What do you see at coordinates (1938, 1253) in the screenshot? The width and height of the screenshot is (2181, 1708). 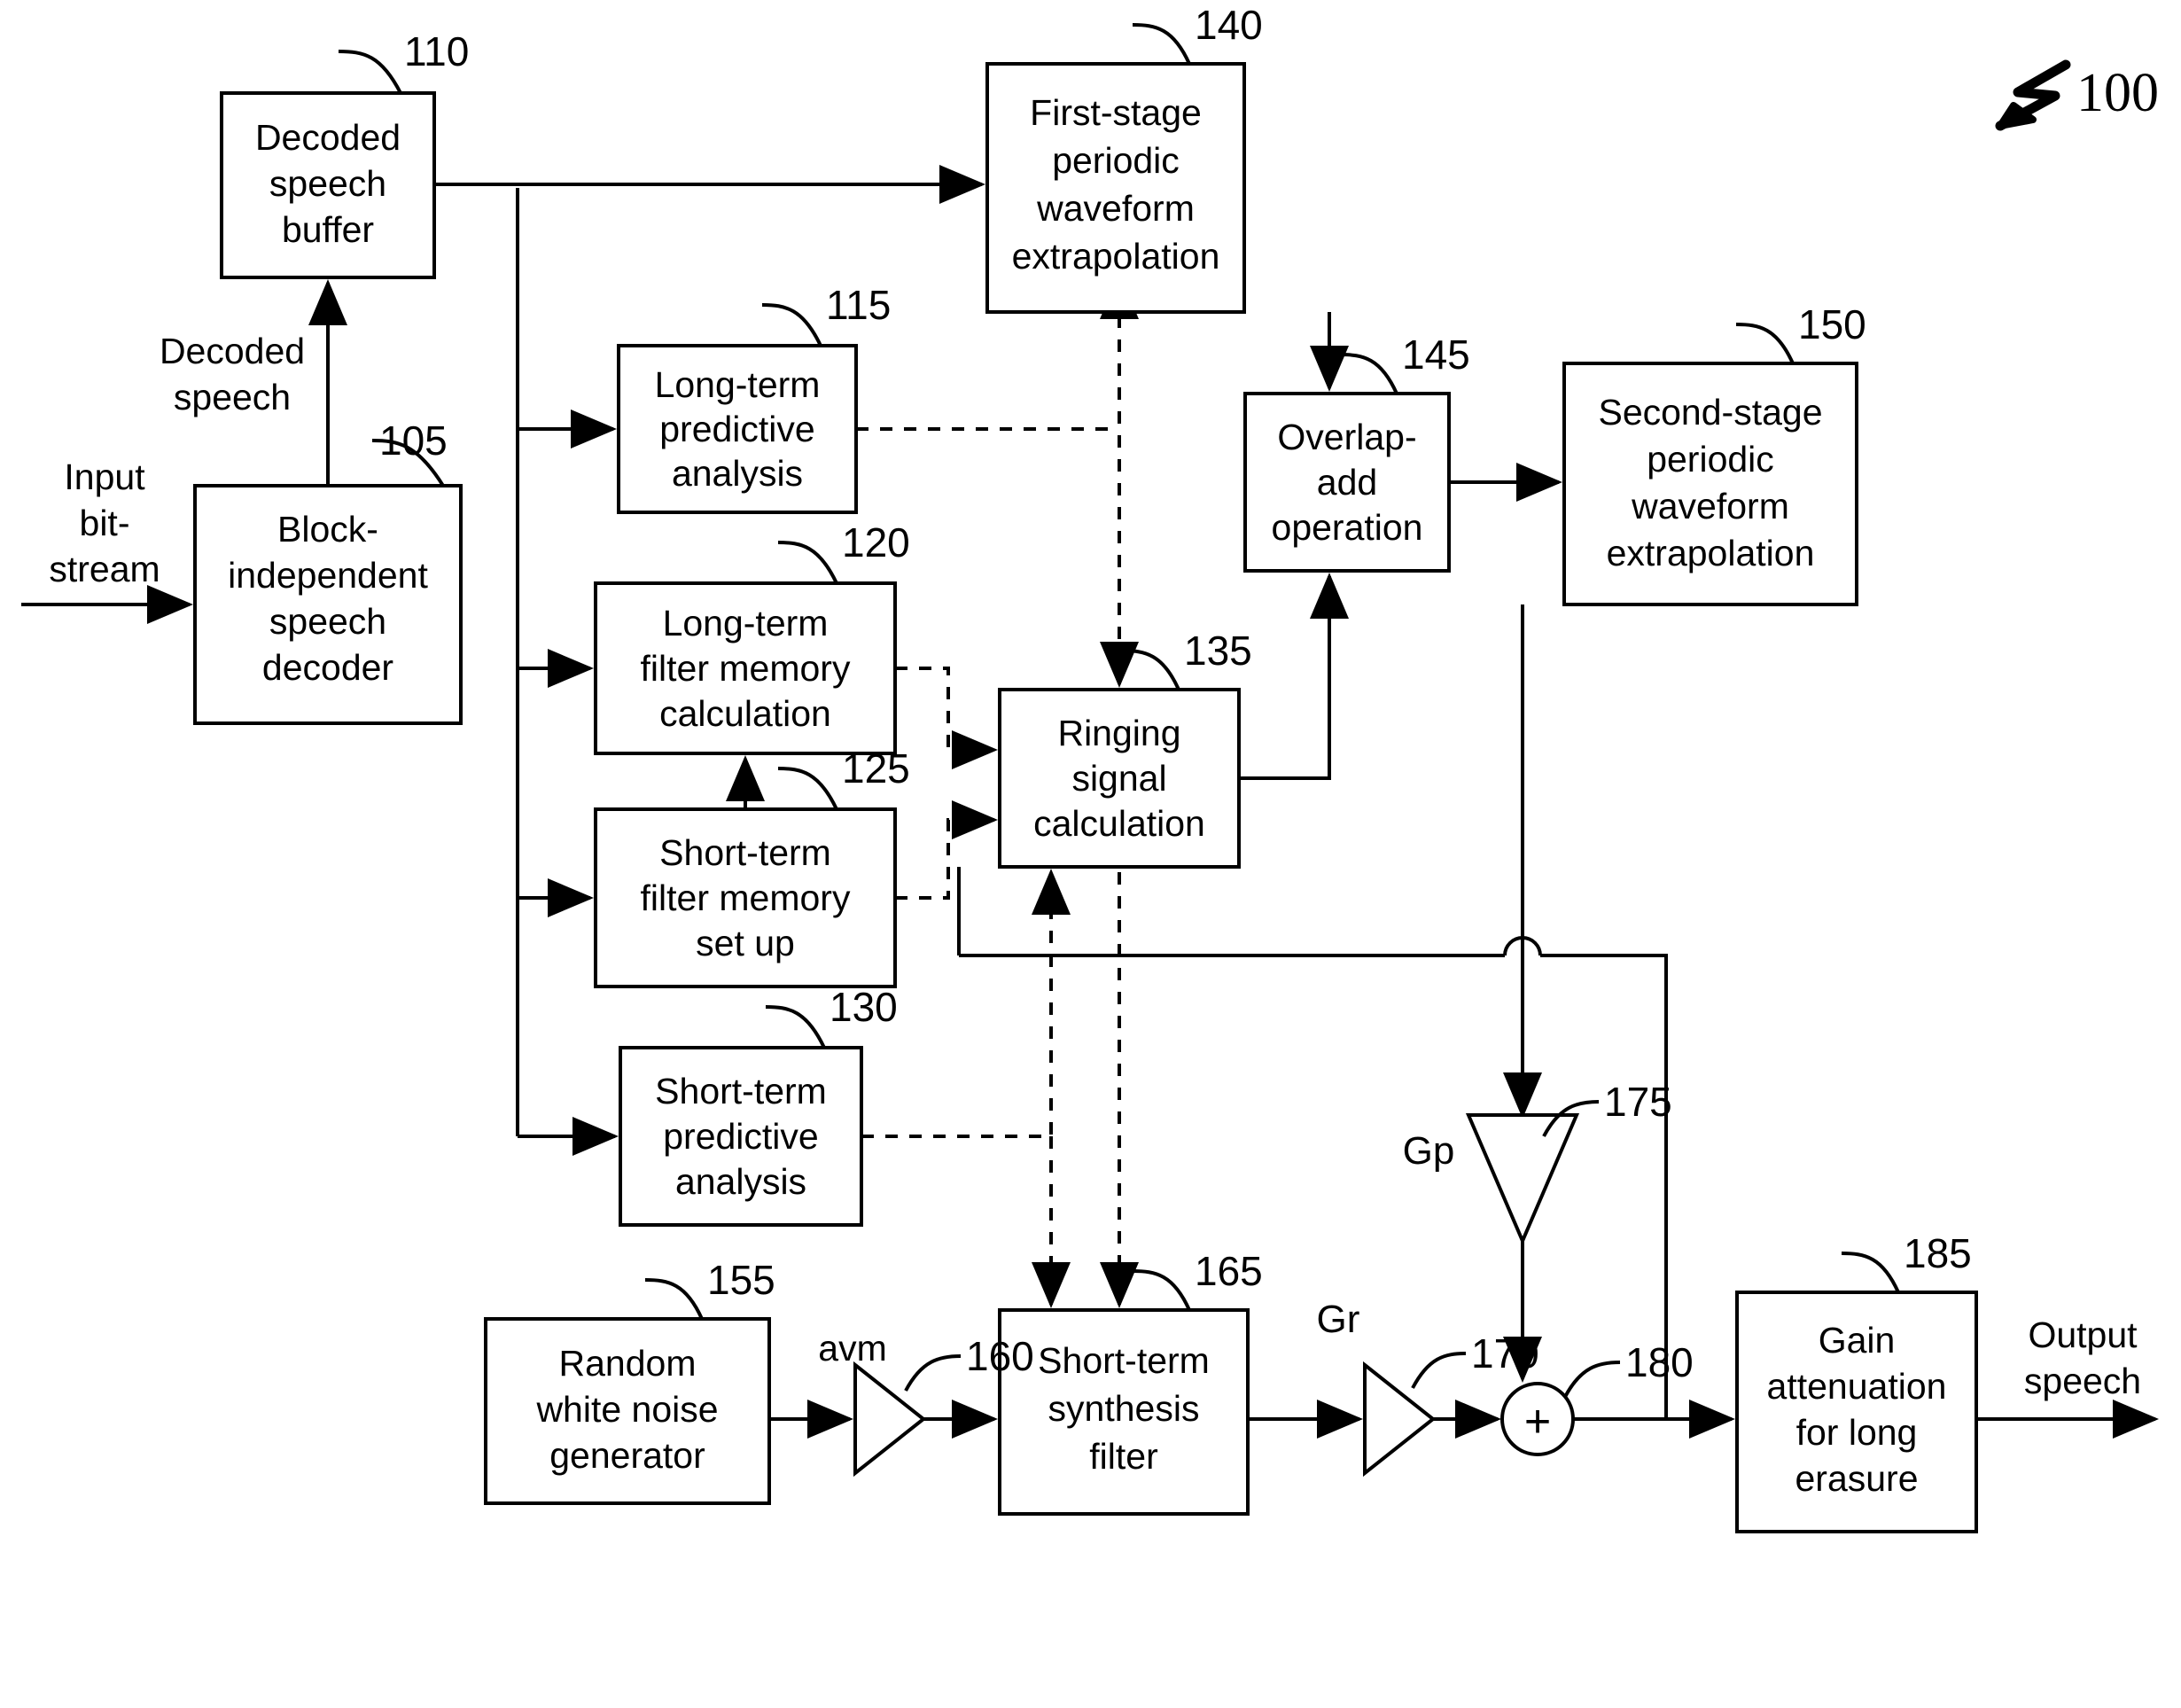 I see `ref-number-185: 185` at bounding box center [1938, 1253].